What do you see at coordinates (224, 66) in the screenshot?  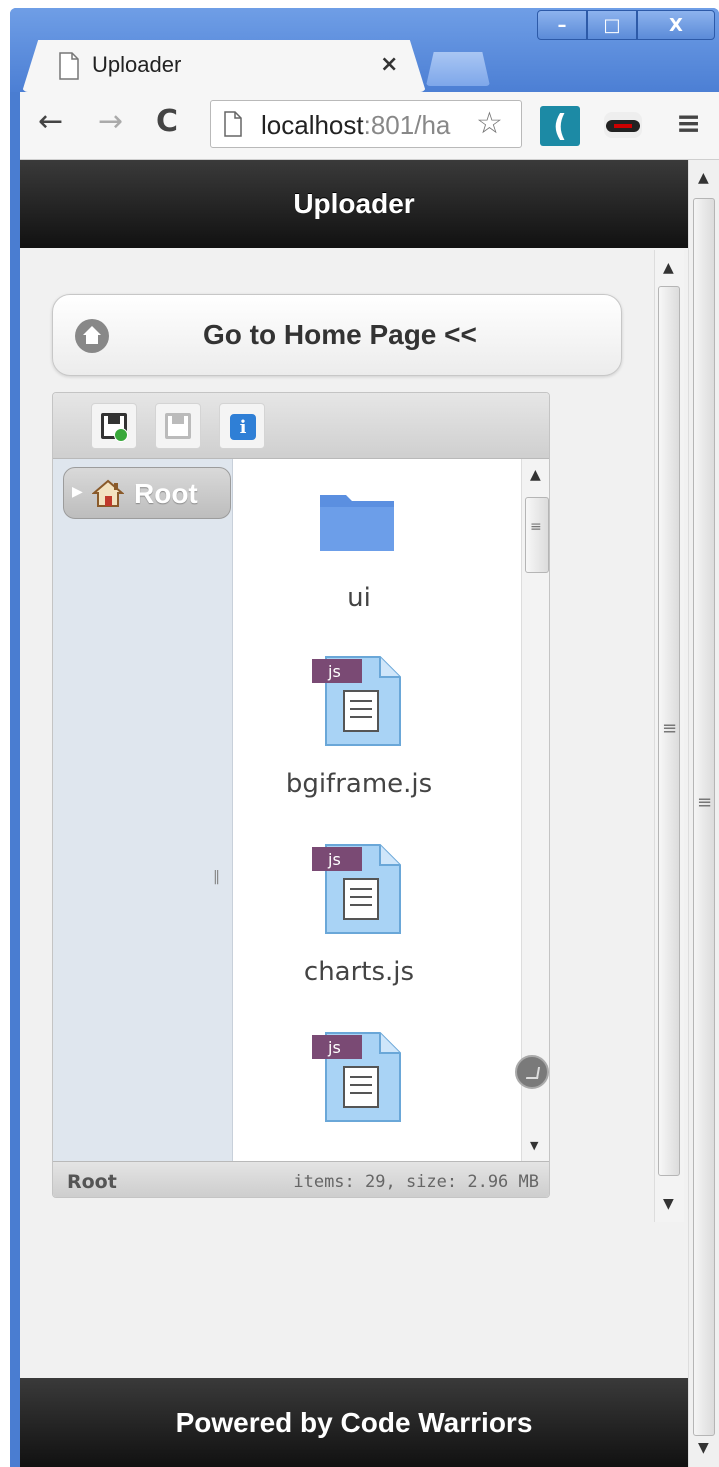 I see `browser-tab` at bounding box center [224, 66].